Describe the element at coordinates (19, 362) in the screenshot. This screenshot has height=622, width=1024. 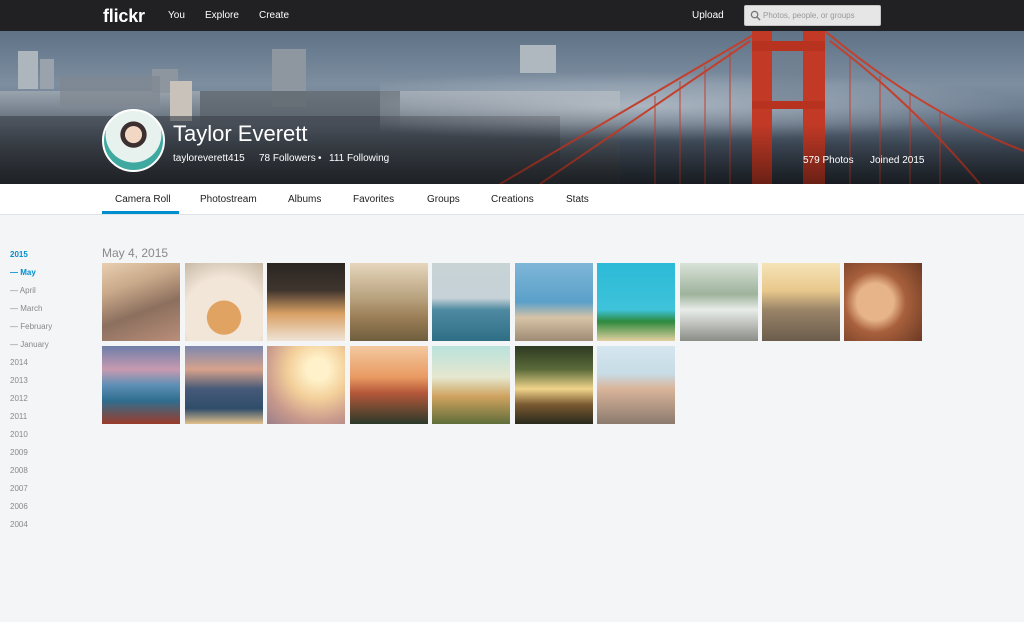
I see `timeline-year-2014: 2014` at that location.